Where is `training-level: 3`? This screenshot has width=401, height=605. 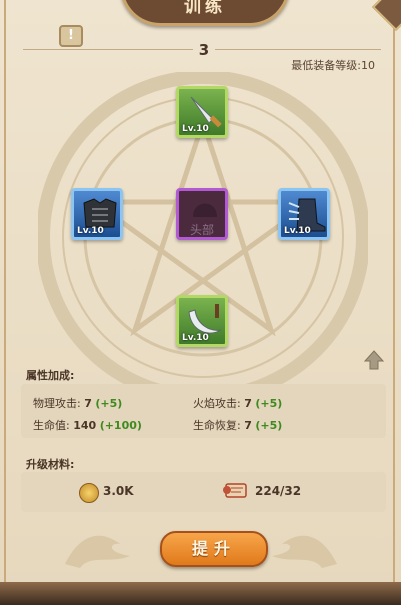
training-level: 3 is located at coordinates (204, 50).